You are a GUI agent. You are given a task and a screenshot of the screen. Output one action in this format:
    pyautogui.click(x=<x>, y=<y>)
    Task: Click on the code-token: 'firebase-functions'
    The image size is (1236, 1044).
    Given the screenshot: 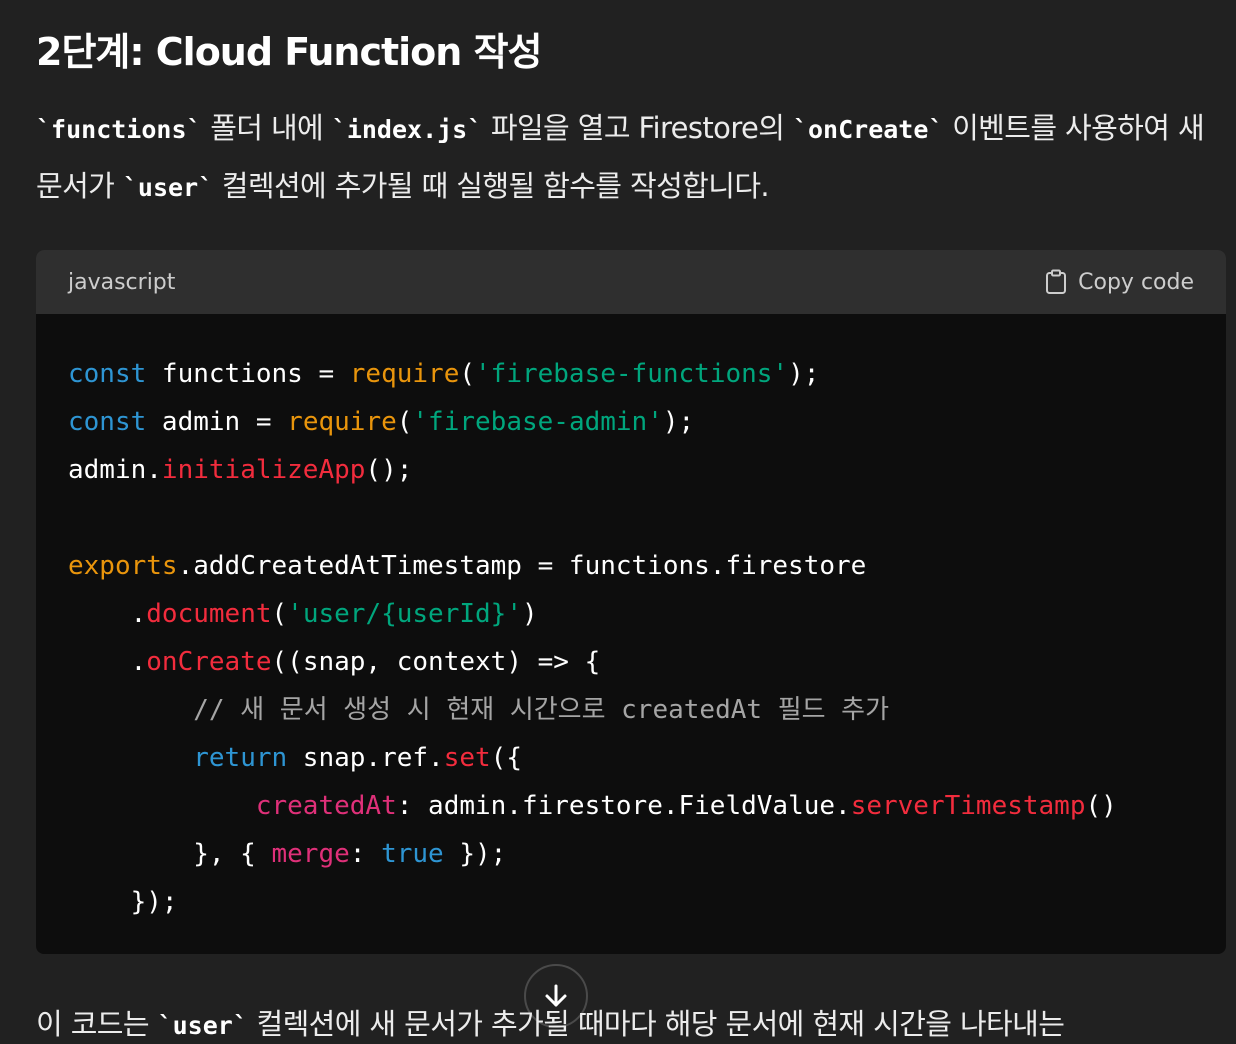 What is the action you would take?
    pyautogui.click(x=632, y=374)
    